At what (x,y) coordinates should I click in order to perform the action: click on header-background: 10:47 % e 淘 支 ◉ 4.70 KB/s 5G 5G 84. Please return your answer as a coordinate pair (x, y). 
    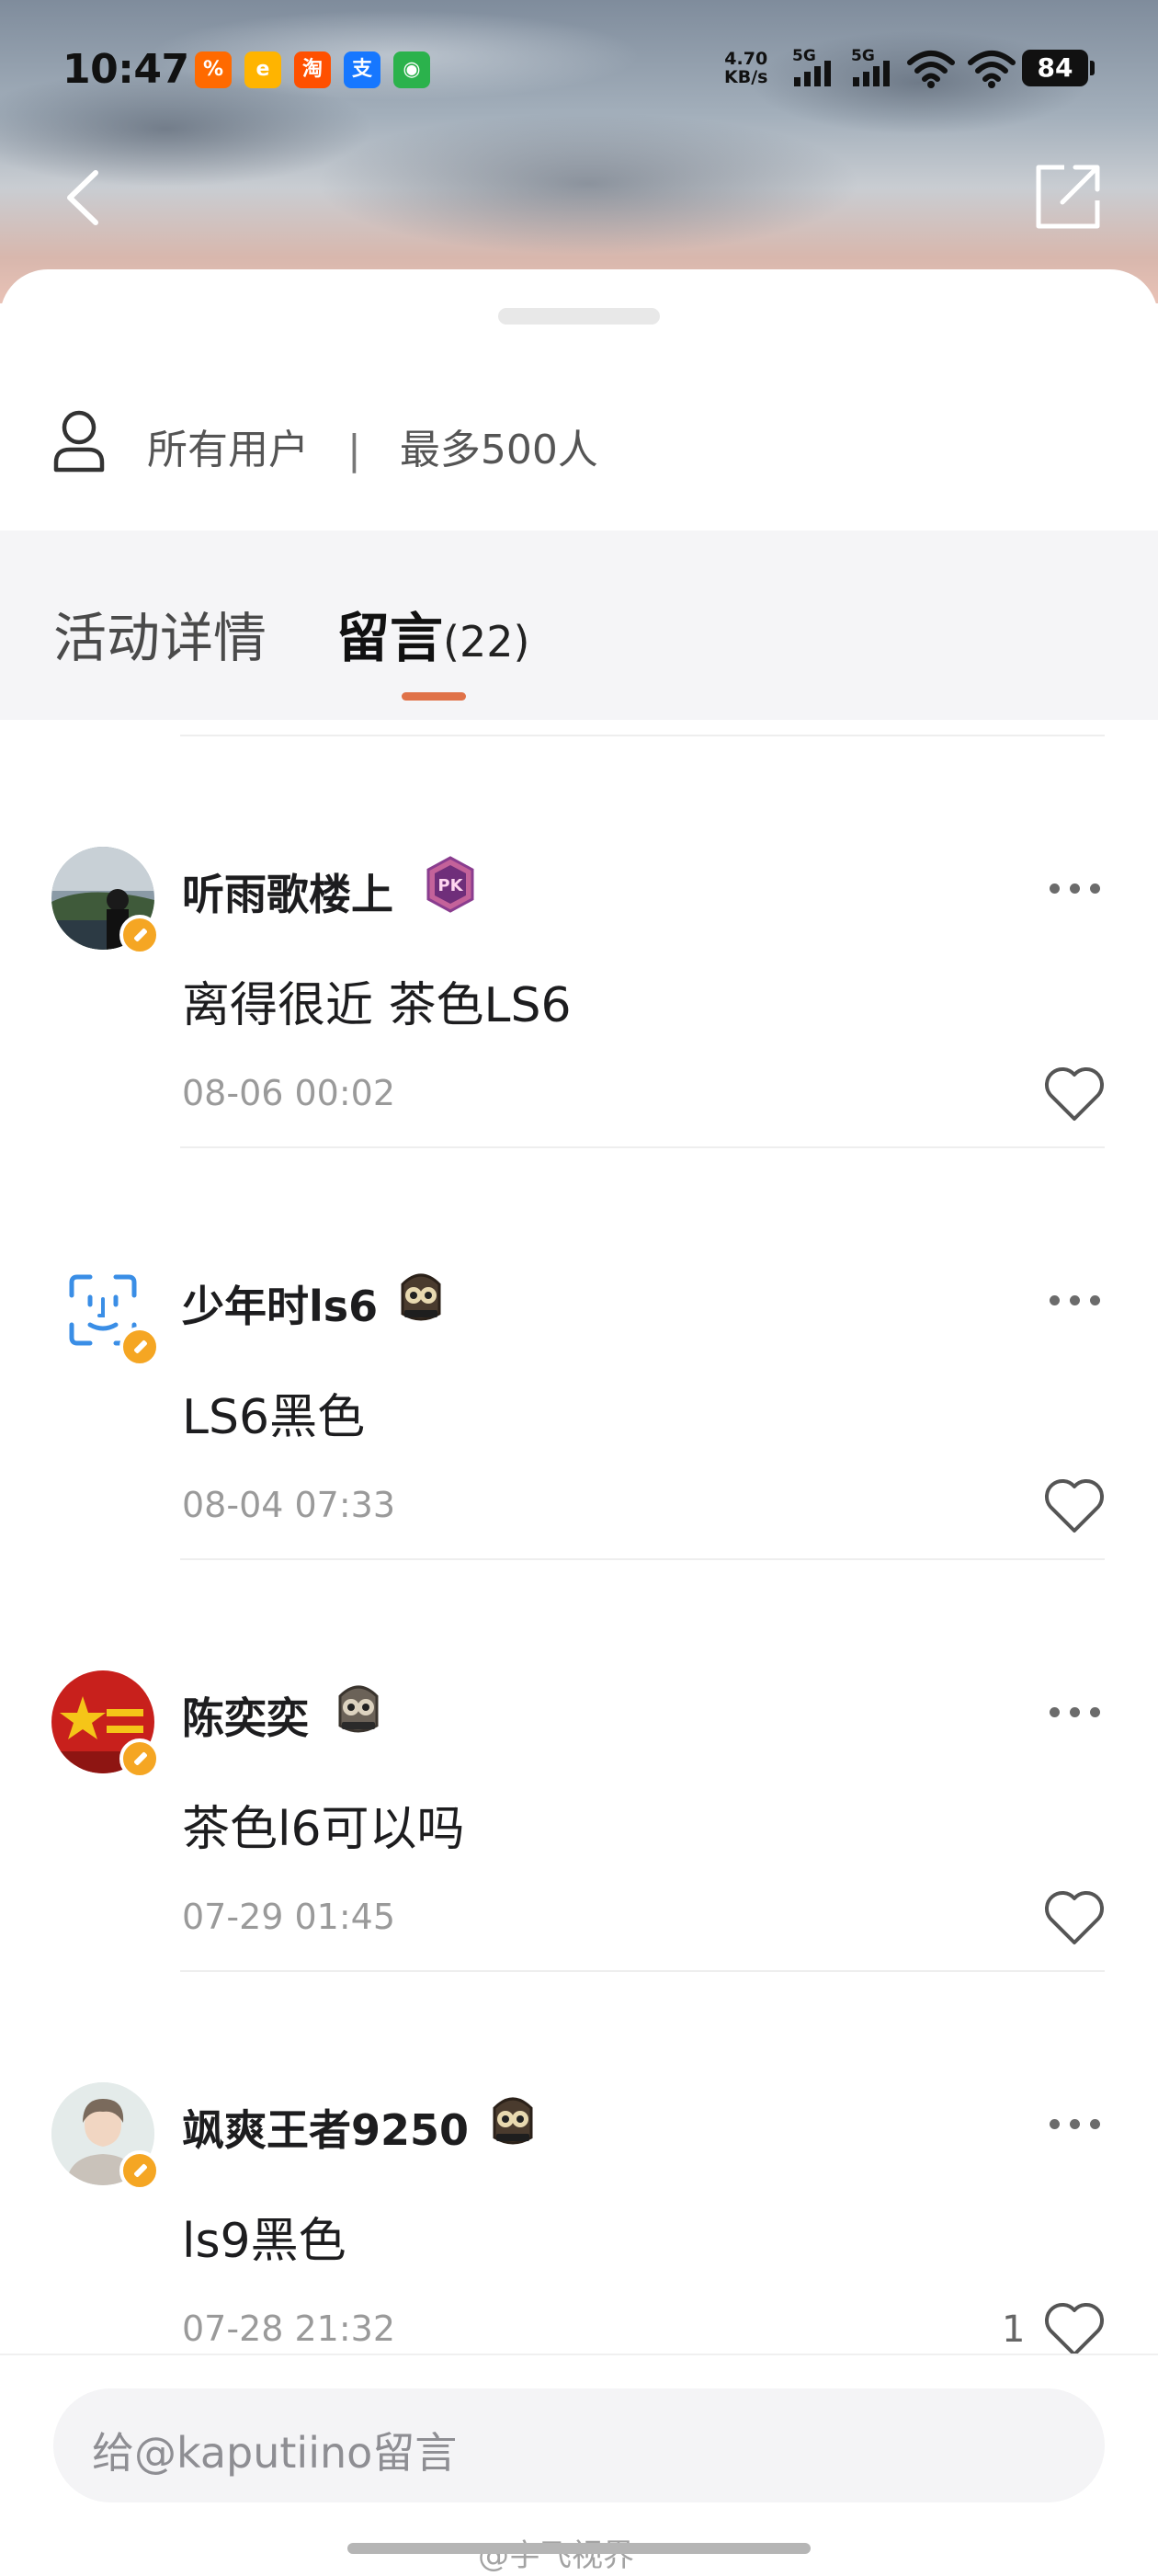
    Looking at the image, I should click on (579, 151).